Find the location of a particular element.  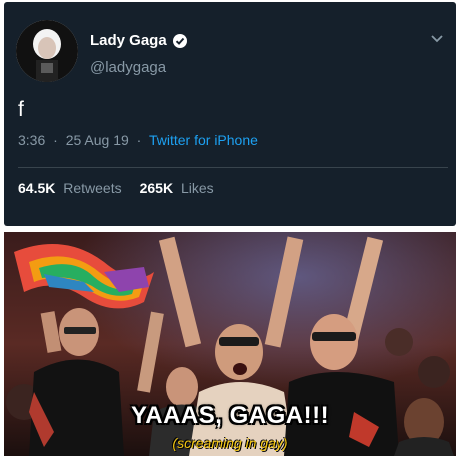

chevron-down-icon is located at coordinates (437, 38).